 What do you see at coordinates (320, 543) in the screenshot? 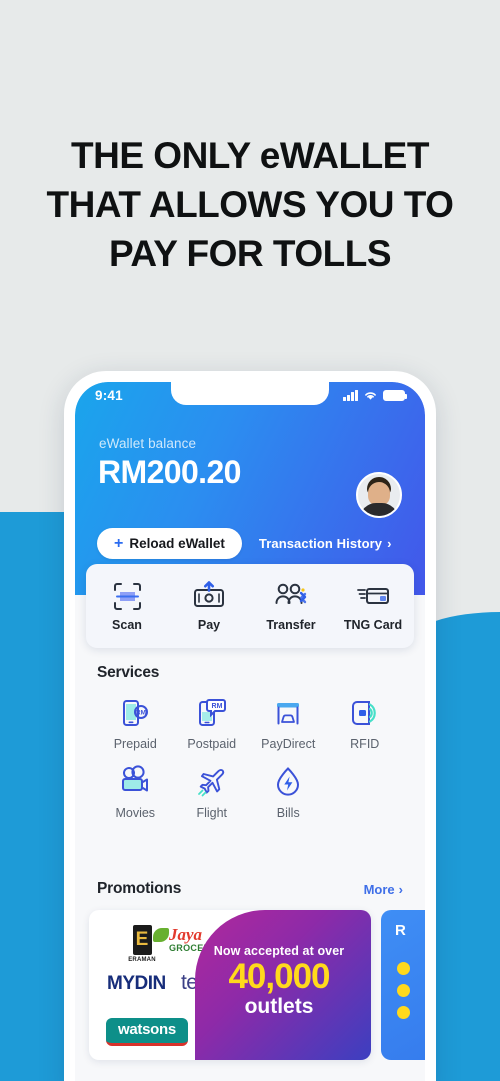
I see `transaction-history-label: Transaction History` at bounding box center [320, 543].